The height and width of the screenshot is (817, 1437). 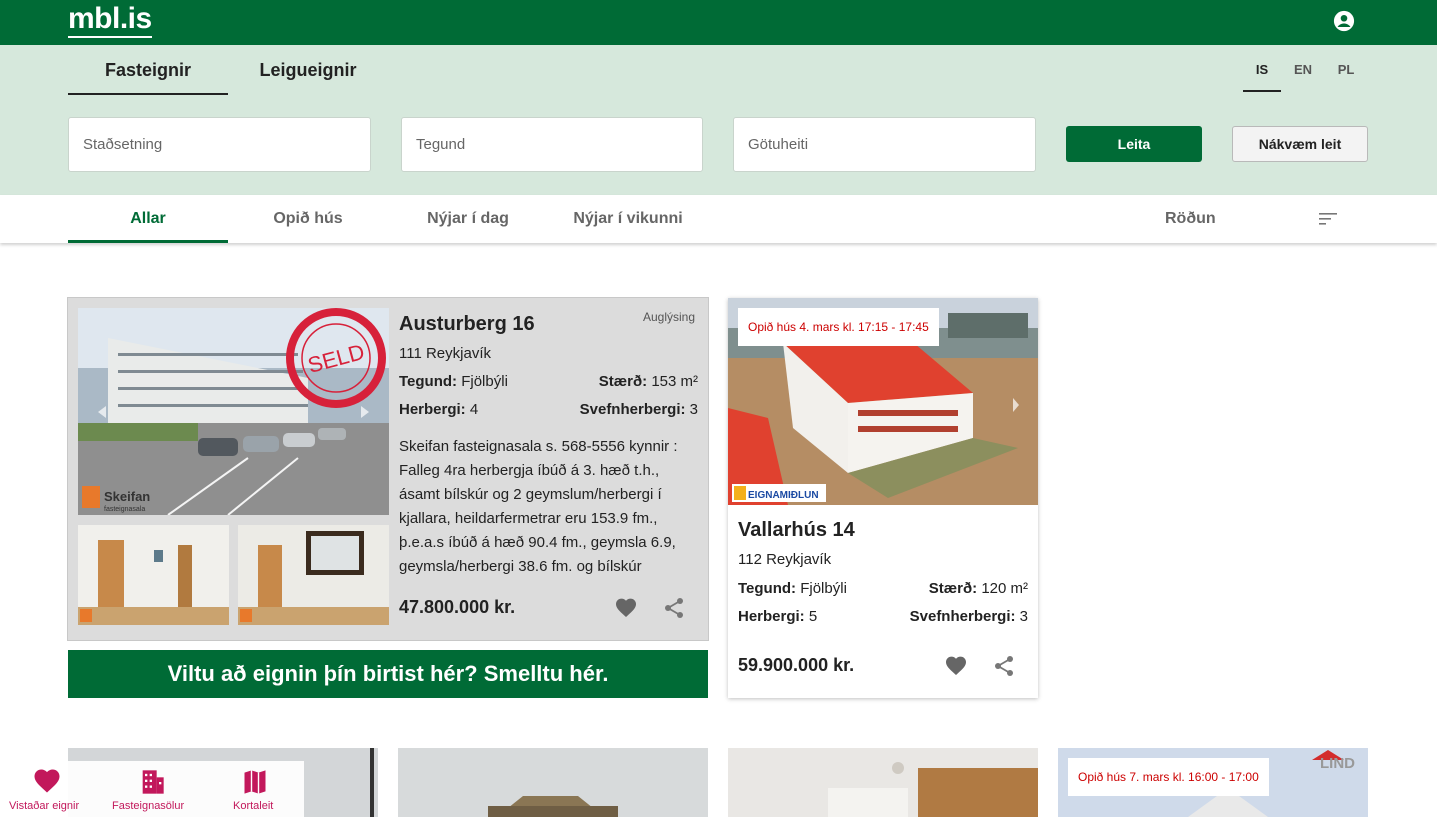 What do you see at coordinates (884, 144) in the screenshot?
I see `street-input` at bounding box center [884, 144].